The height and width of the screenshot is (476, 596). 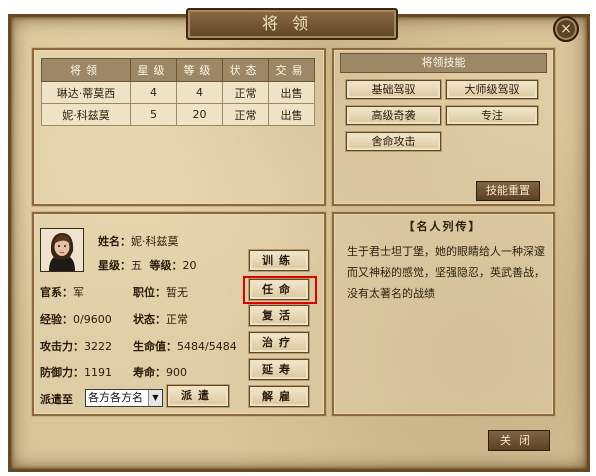 I want to click on defense-field: 防御力：1191, so click(x=76, y=372).